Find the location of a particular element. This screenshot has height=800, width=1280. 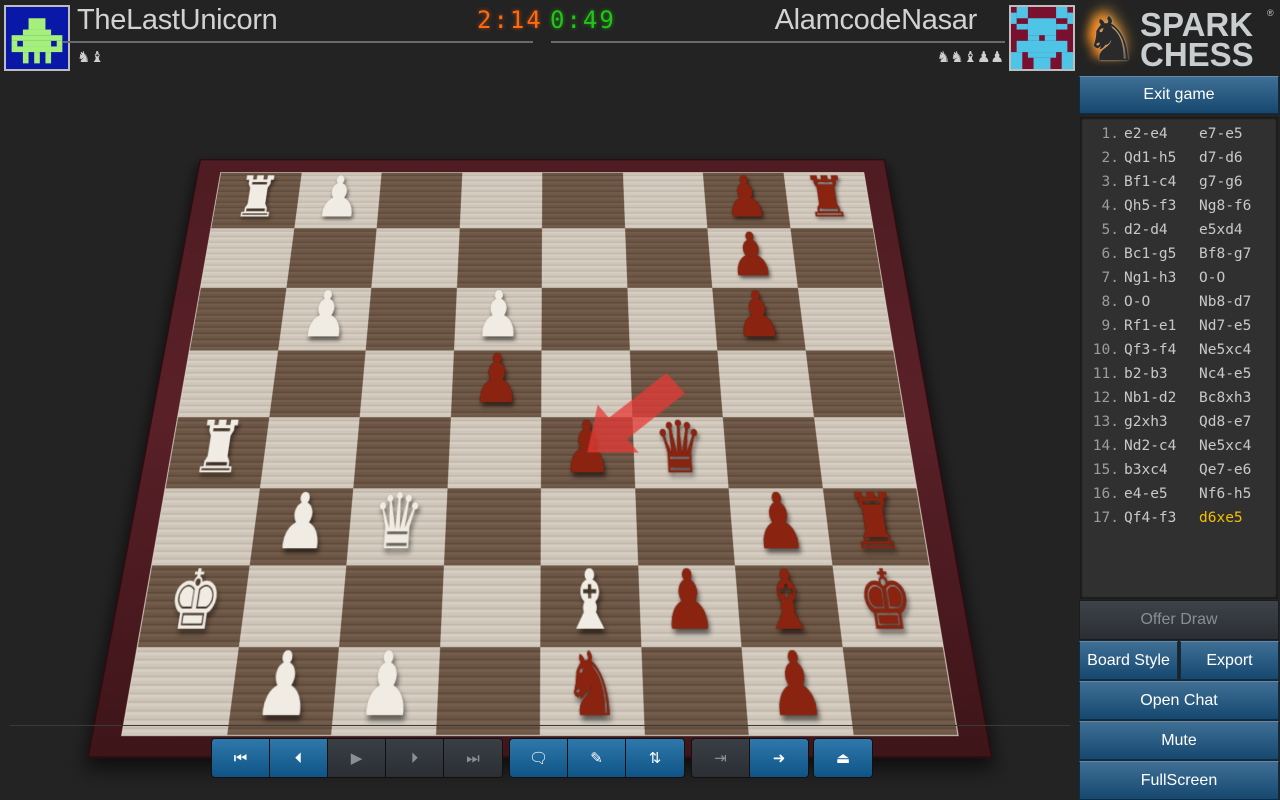

white-move: Bf1-c4 is located at coordinates (1160, 182).